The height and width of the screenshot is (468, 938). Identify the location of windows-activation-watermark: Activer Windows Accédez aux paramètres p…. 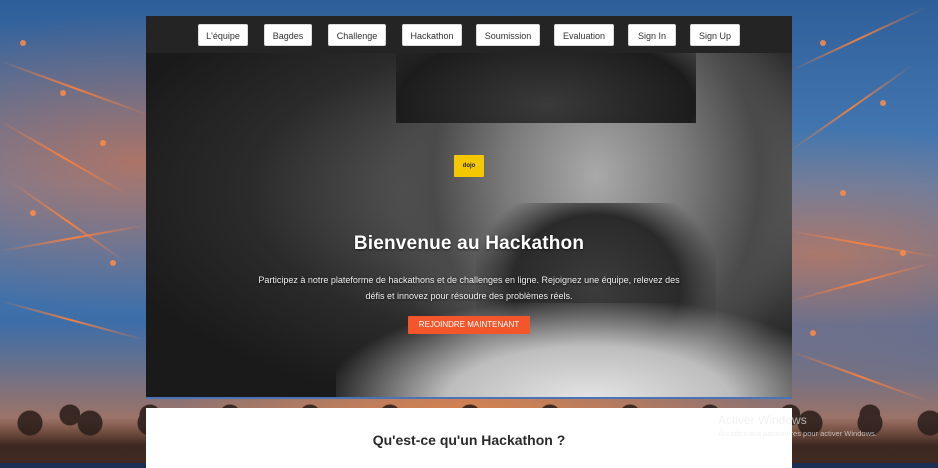
(797, 425).